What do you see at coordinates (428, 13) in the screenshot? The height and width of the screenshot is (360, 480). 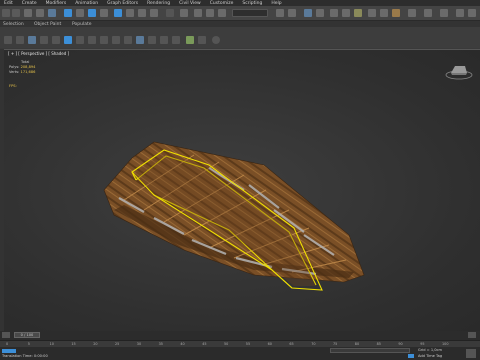 I see `extra-icon` at bounding box center [428, 13].